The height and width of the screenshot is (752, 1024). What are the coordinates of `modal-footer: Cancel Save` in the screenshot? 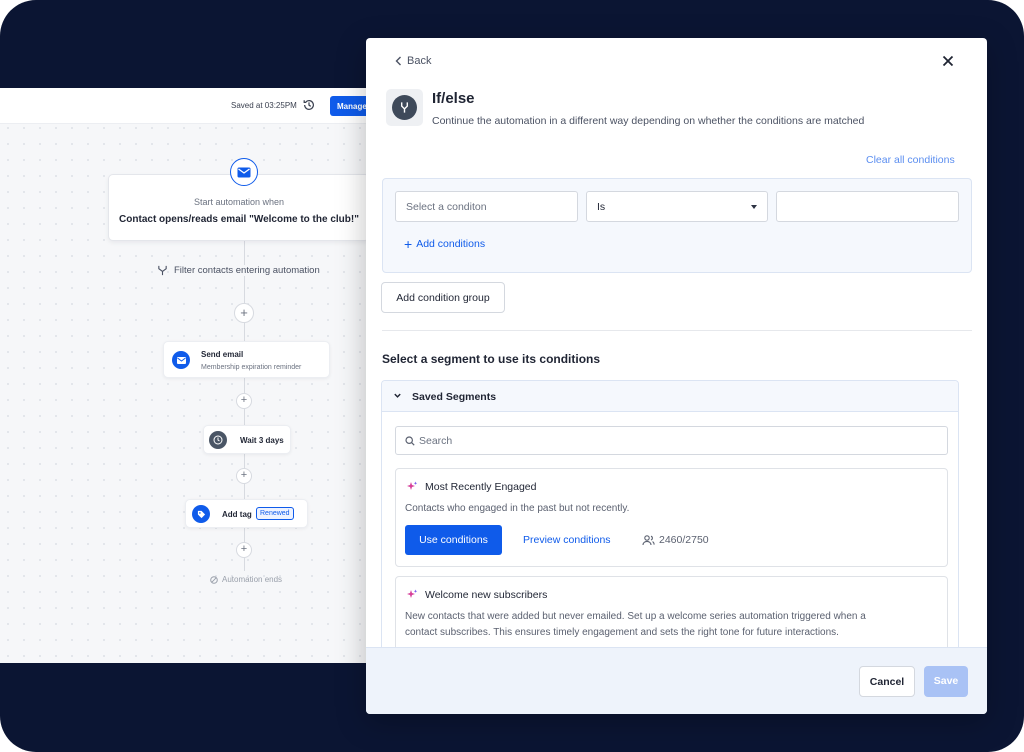 It's located at (676, 680).